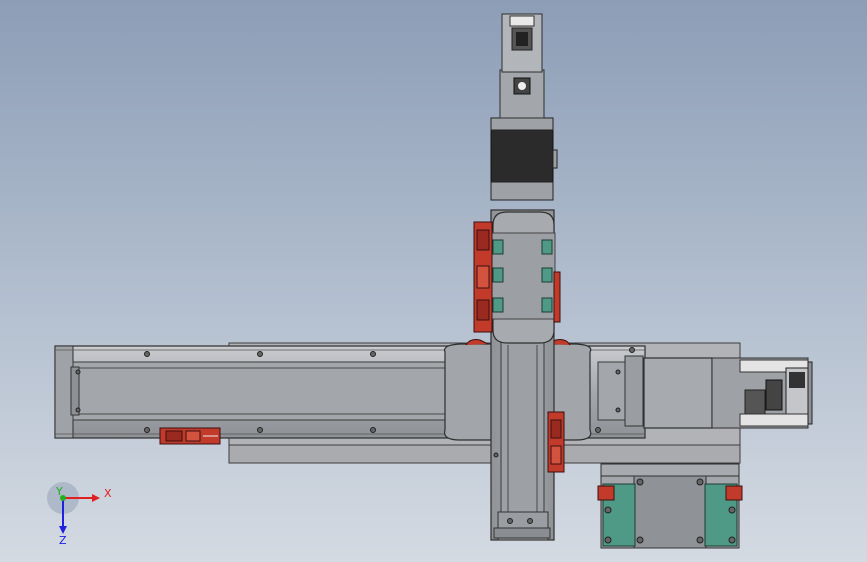  What do you see at coordinates (556, 442) in the screenshot?
I see `y-axis-limit-sensor-lower` at bounding box center [556, 442].